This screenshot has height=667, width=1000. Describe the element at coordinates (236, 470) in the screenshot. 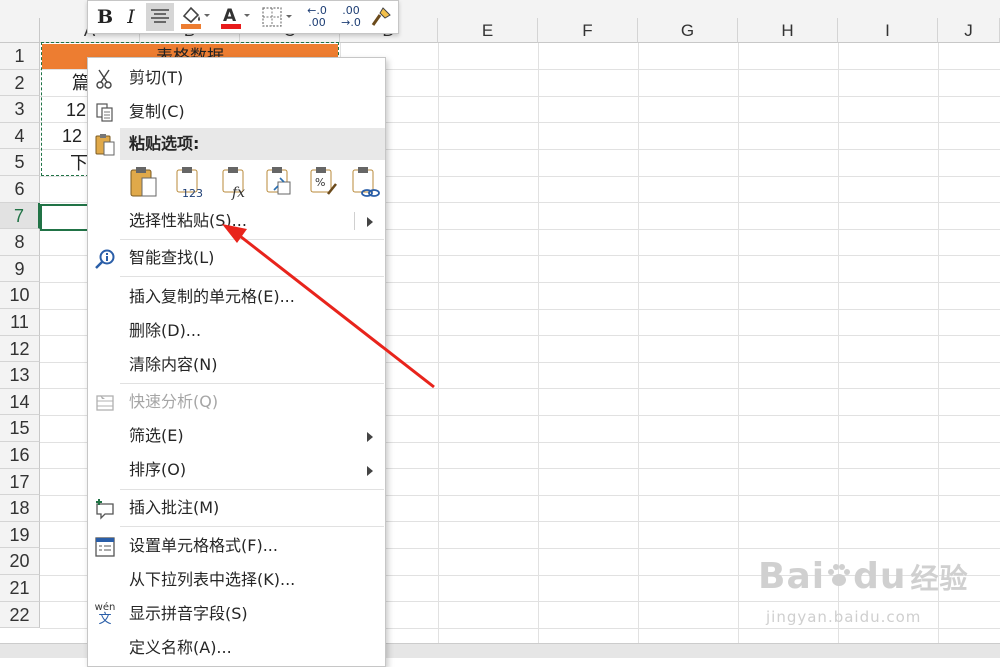

I see `menu-item-sort: 排序(O)` at that location.